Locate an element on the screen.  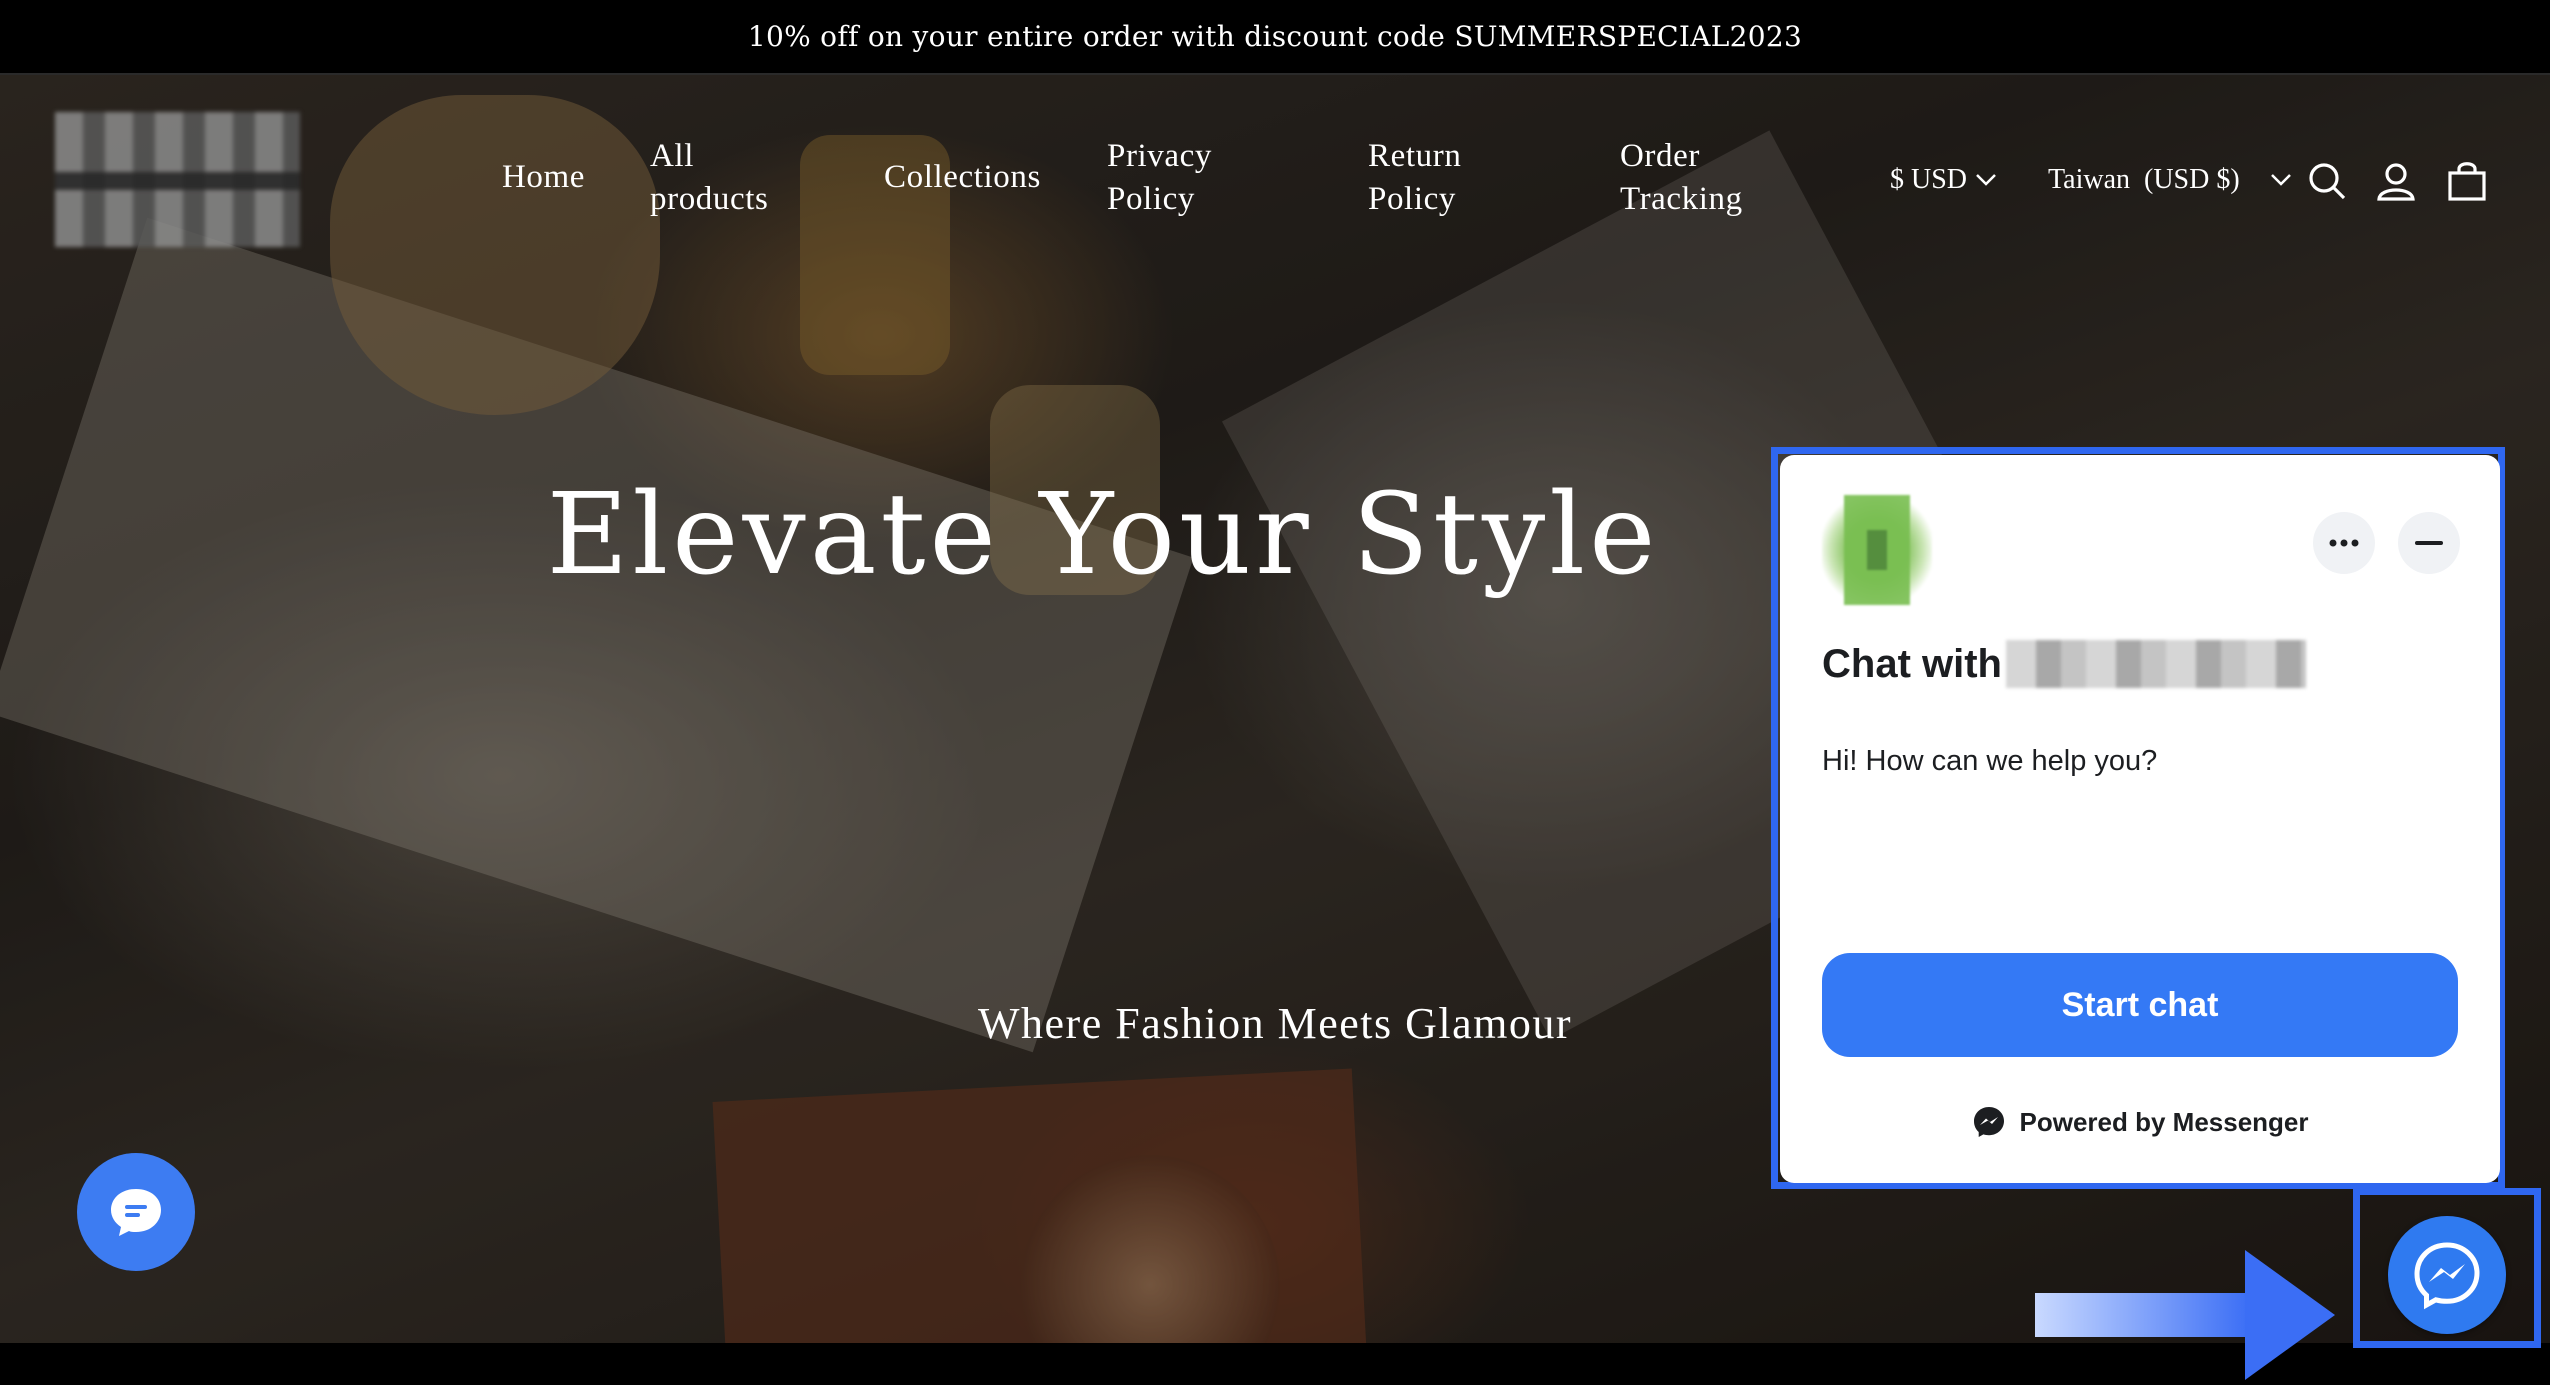
page-avatar is located at coordinates (1877, 550).